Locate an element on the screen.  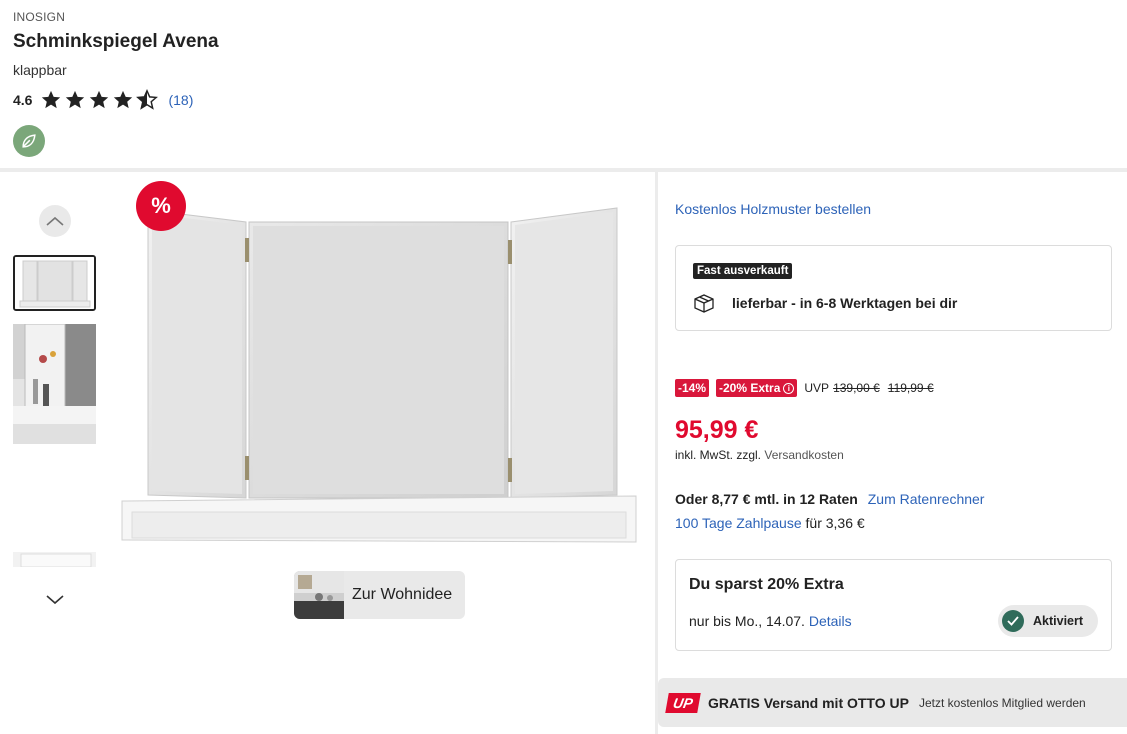
installment-calculator-link: Zum Ratenrechner is located at coordinates (926, 499).